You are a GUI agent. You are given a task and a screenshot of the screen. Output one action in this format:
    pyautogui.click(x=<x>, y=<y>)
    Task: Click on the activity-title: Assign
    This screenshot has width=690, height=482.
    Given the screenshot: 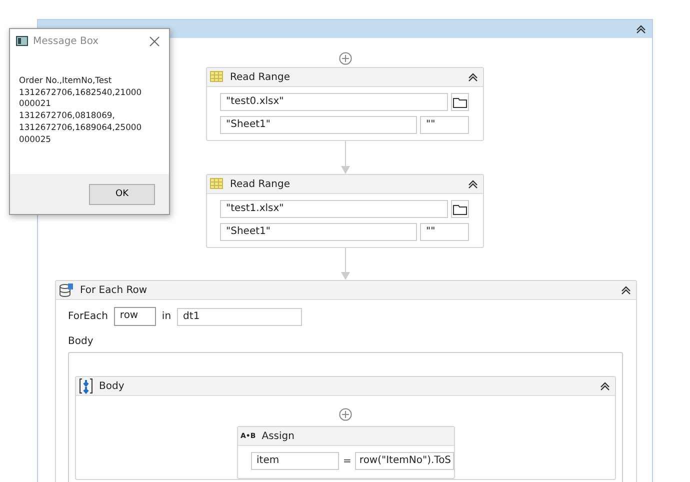 What is the action you would take?
    pyautogui.click(x=278, y=436)
    